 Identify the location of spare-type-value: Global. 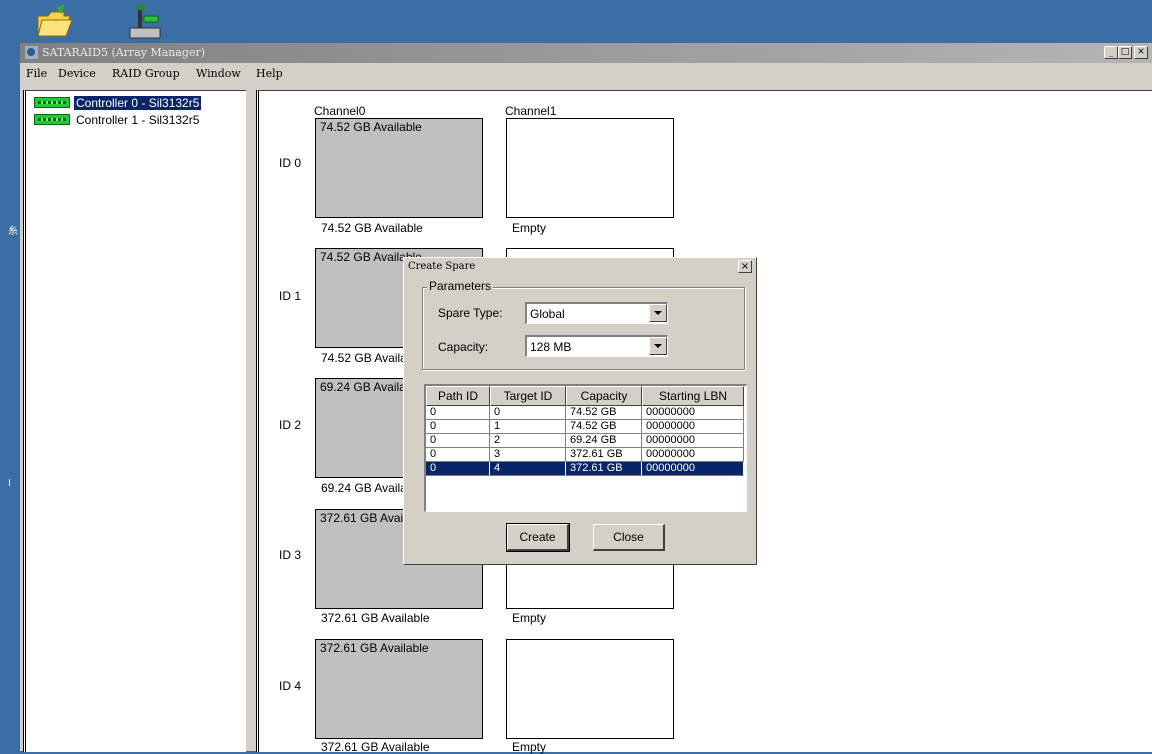
(547, 314).